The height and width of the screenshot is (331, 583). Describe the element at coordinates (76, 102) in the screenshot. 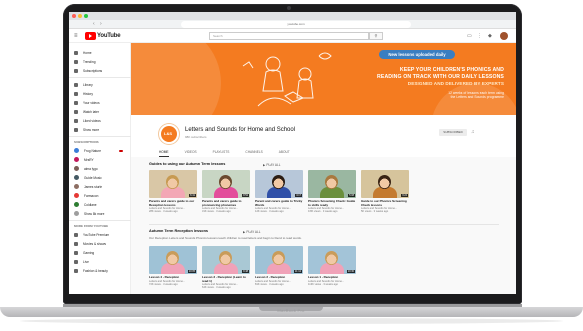

I see `your-videos-icon` at that location.